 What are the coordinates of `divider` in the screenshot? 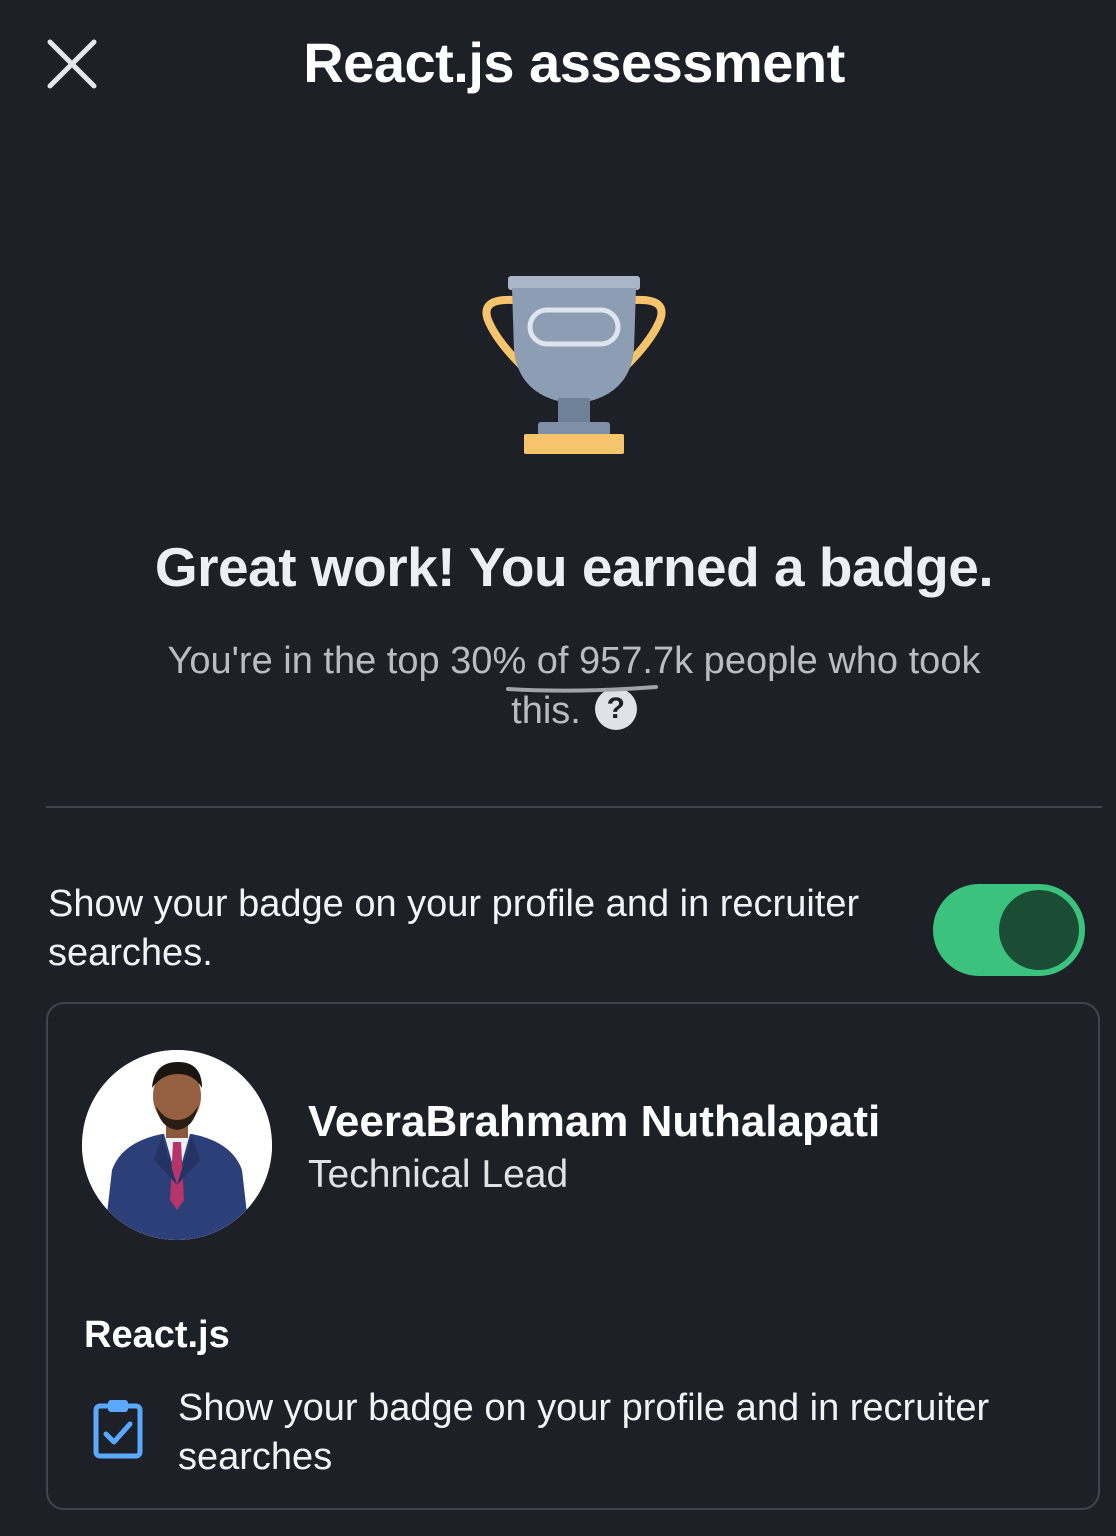 It's located at (574, 807).